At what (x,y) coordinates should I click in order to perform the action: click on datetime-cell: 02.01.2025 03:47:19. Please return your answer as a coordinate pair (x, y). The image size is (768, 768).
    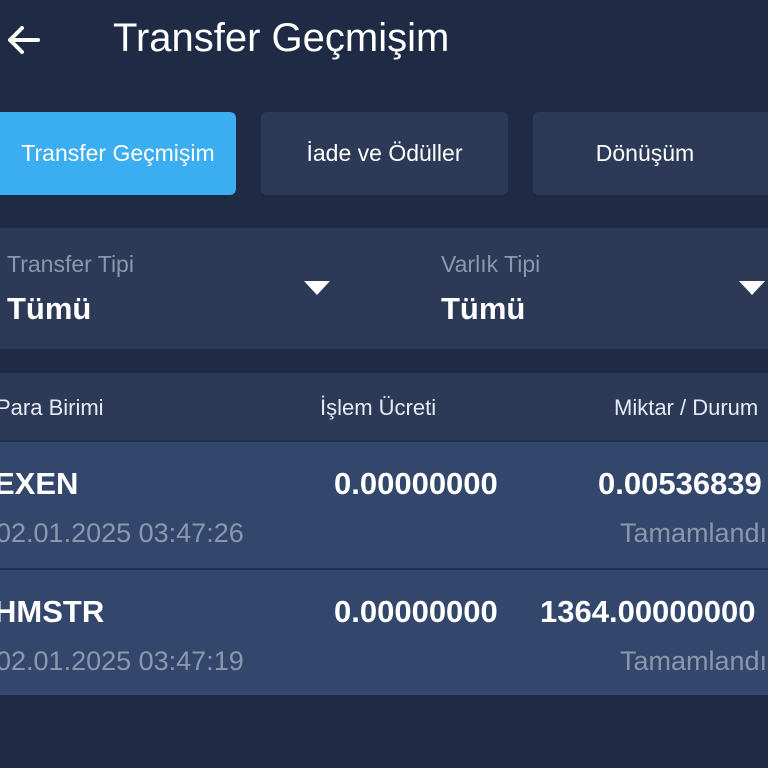
    Looking at the image, I should click on (122, 661).